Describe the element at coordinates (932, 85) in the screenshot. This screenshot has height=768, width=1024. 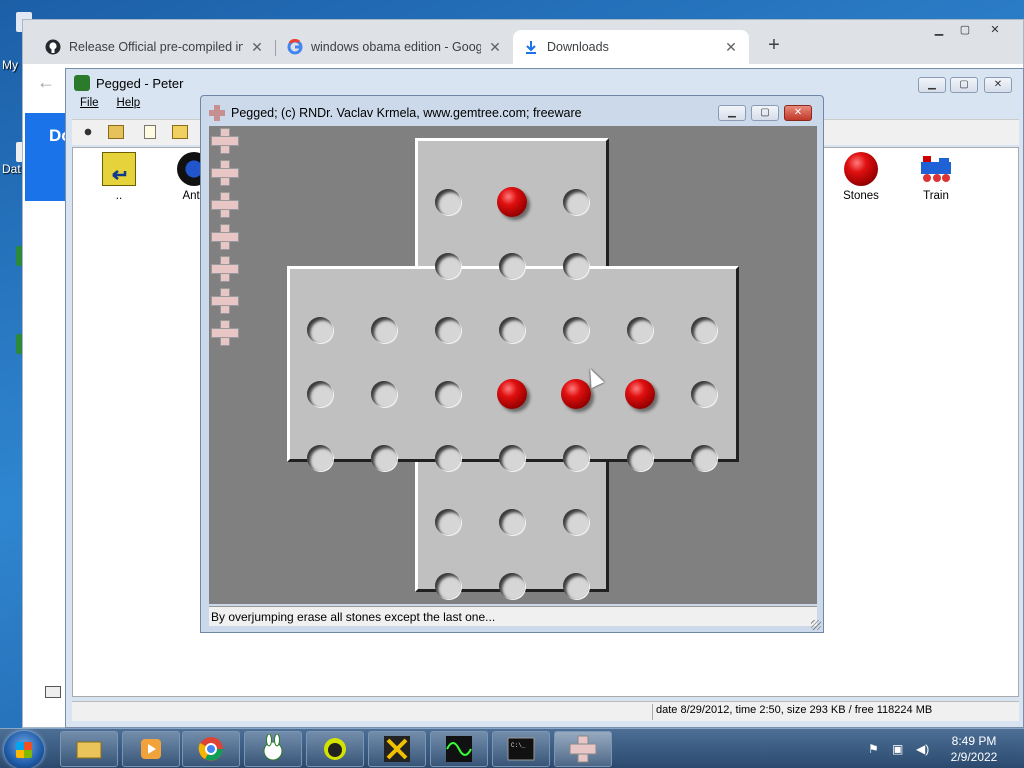
I see `peter-minimize-button: ▁` at that location.